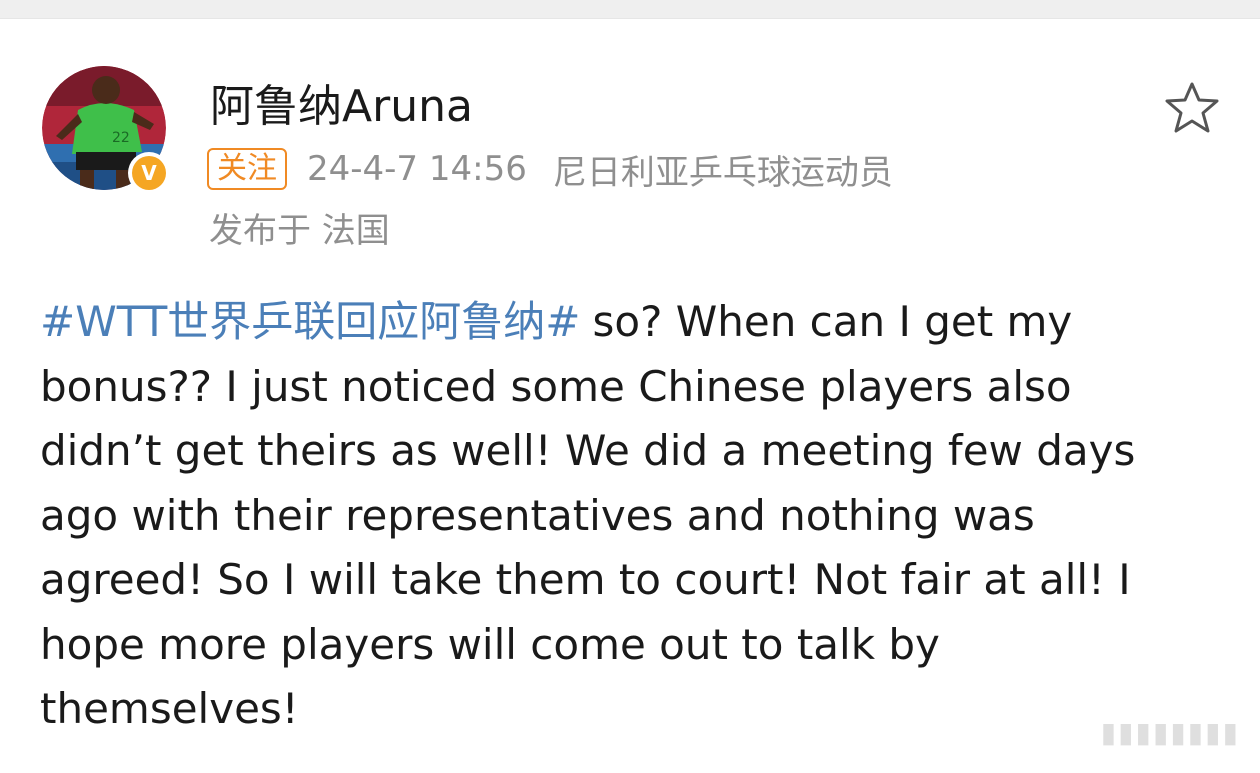 Image resolution: width=1260 pixels, height=773 pixels. Describe the element at coordinates (341, 102) in the screenshot. I see `username: 阿鲁纳Aruna` at that location.